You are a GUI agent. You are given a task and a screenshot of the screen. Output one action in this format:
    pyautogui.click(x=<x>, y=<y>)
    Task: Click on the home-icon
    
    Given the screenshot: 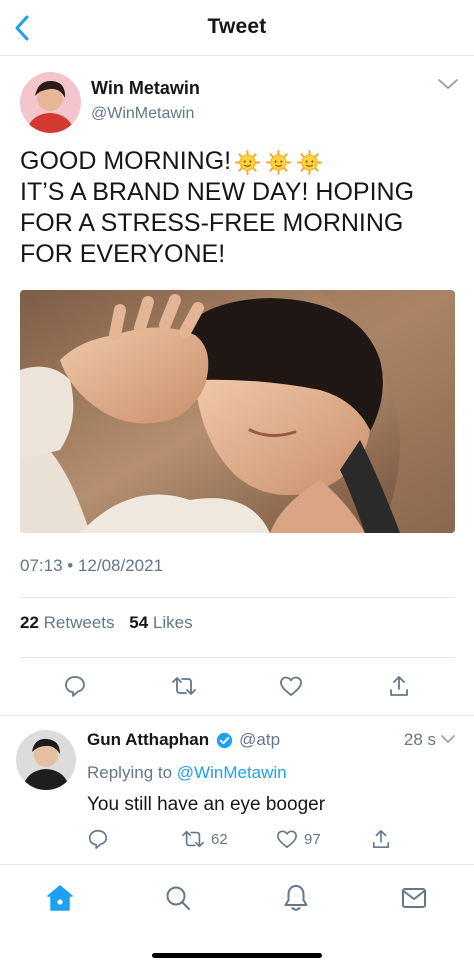 What is the action you would take?
    pyautogui.click(x=60, y=898)
    